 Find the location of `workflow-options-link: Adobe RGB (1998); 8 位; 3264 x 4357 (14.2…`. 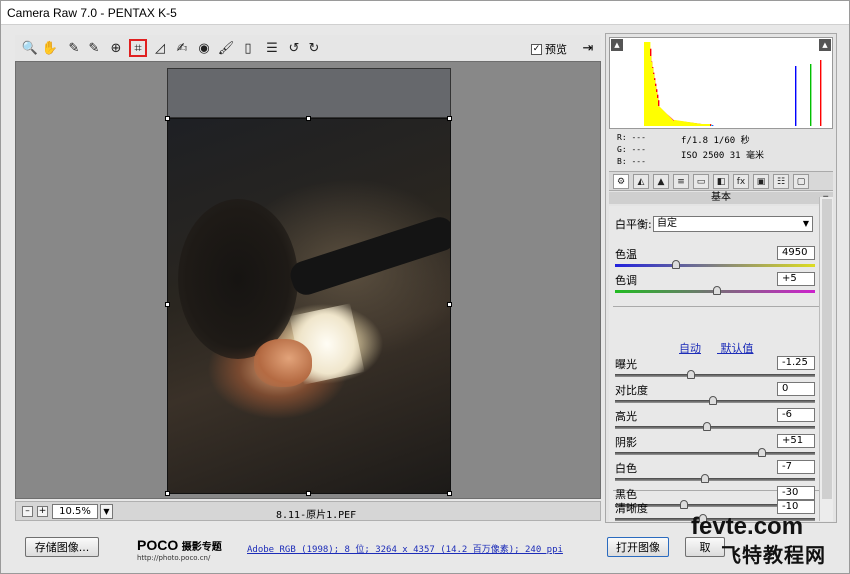

workflow-options-link: Adobe RGB (1998); 8 位; 3264 x 4357 (14.2… is located at coordinates (405, 548).